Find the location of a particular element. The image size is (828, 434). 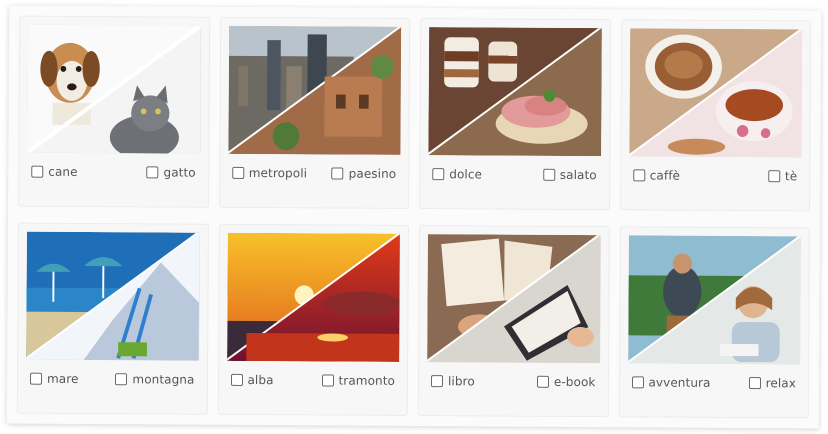

checkbox-cane is located at coordinates (37, 171).